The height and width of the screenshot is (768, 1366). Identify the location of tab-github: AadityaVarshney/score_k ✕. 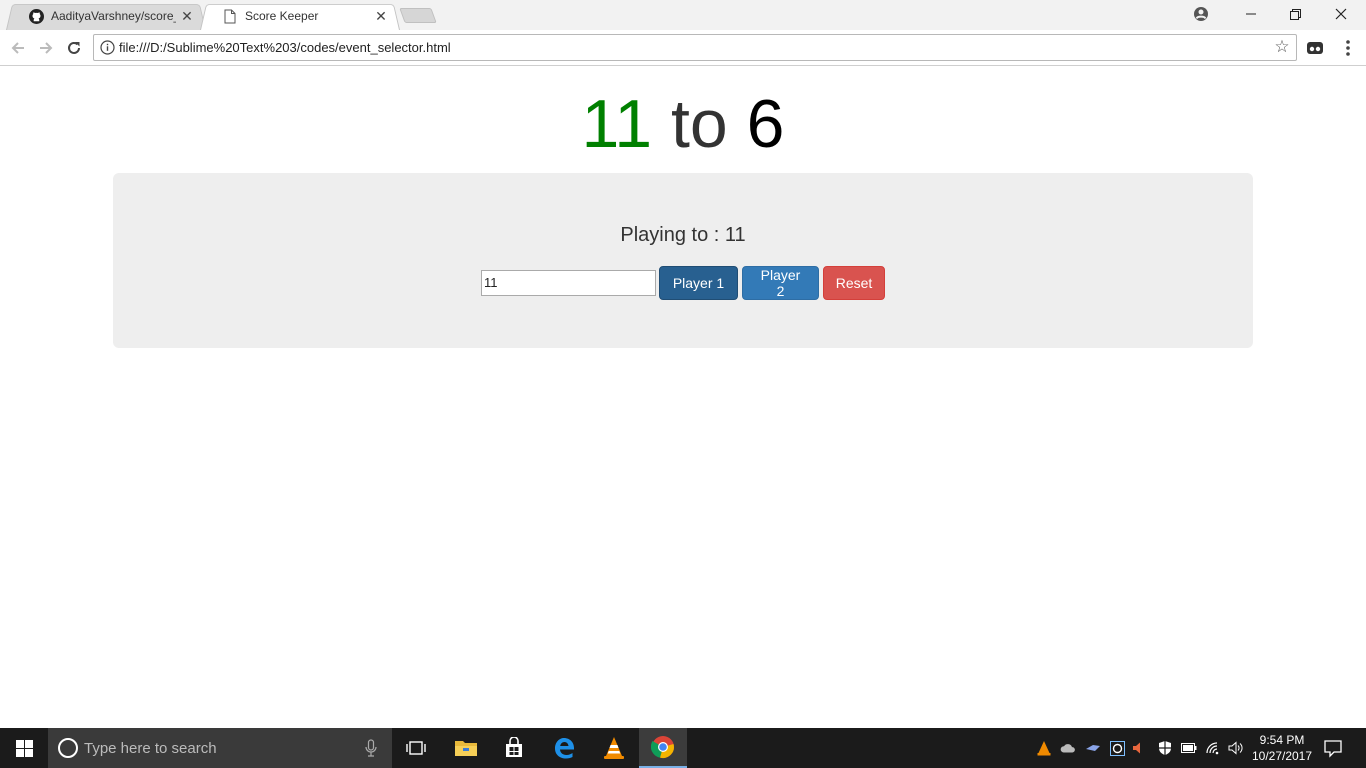
(106, 16).